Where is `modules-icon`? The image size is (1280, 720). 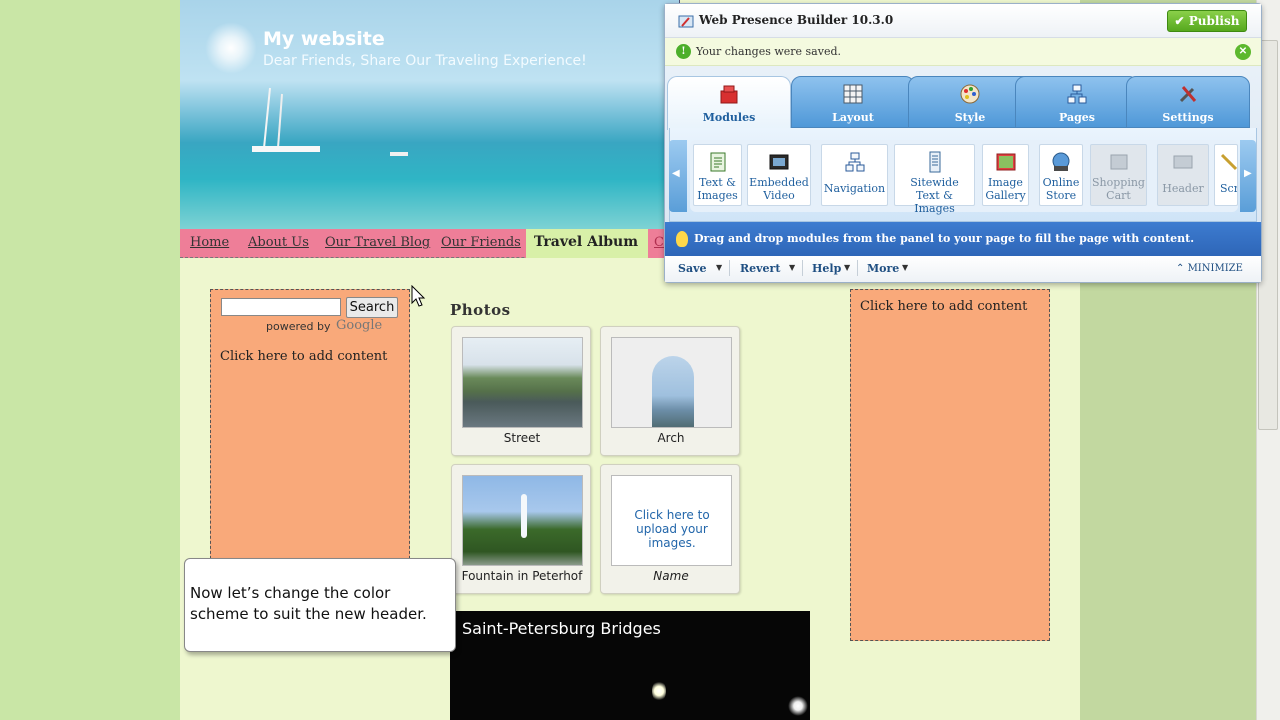
modules-icon is located at coordinates (729, 94).